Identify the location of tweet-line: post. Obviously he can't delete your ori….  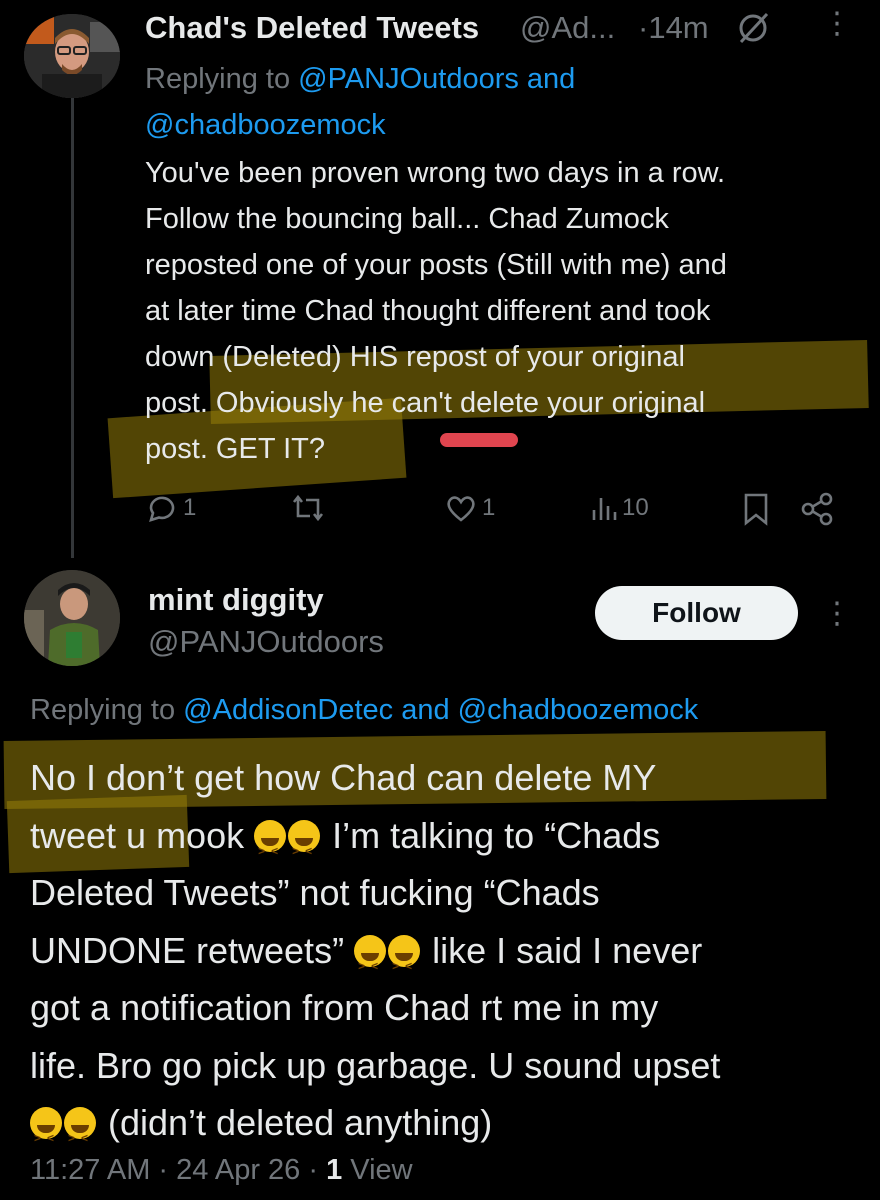
(425, 403).